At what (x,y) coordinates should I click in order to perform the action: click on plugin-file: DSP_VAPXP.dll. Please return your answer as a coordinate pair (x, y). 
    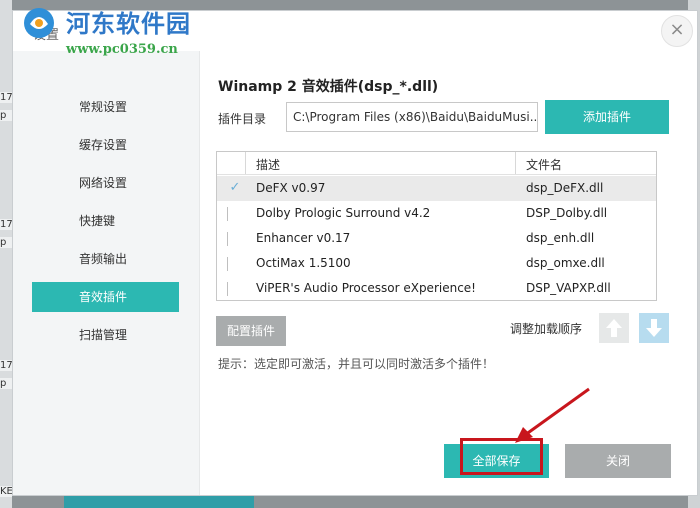
    Looking at the image, I should click on (568, 288).